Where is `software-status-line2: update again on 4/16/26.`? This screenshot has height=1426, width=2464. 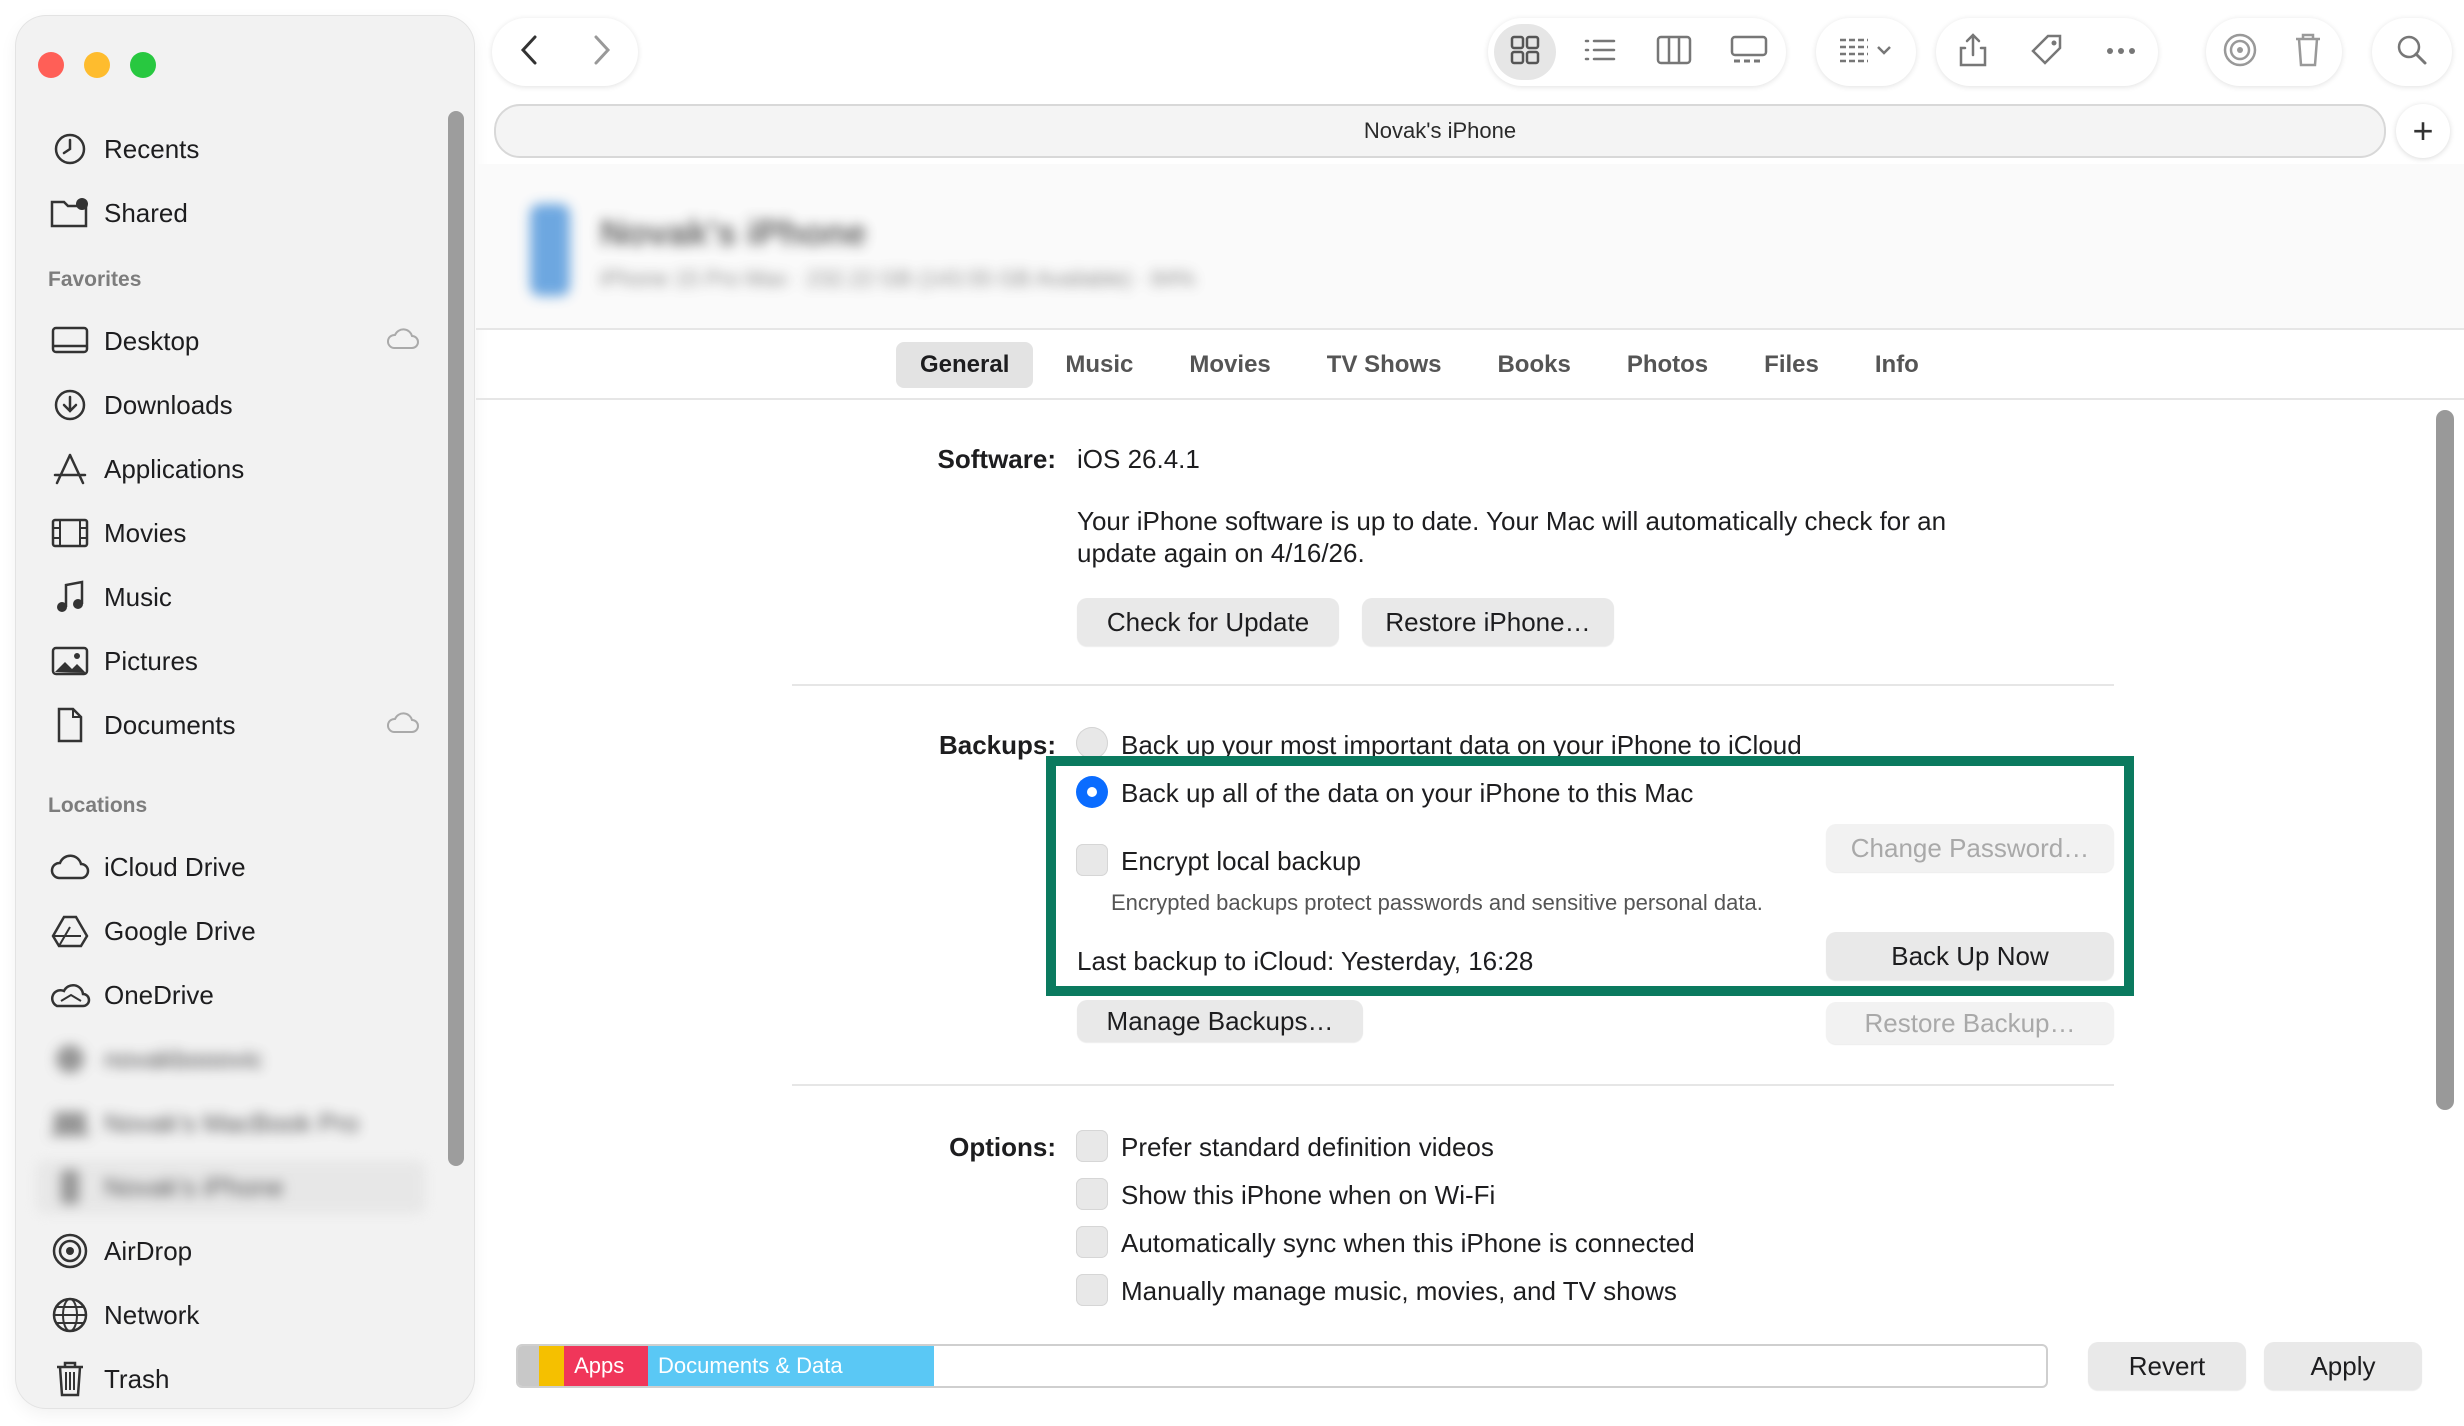 software-status-line2: update again on 4/16/26. is located at coordinates (1221, 553).